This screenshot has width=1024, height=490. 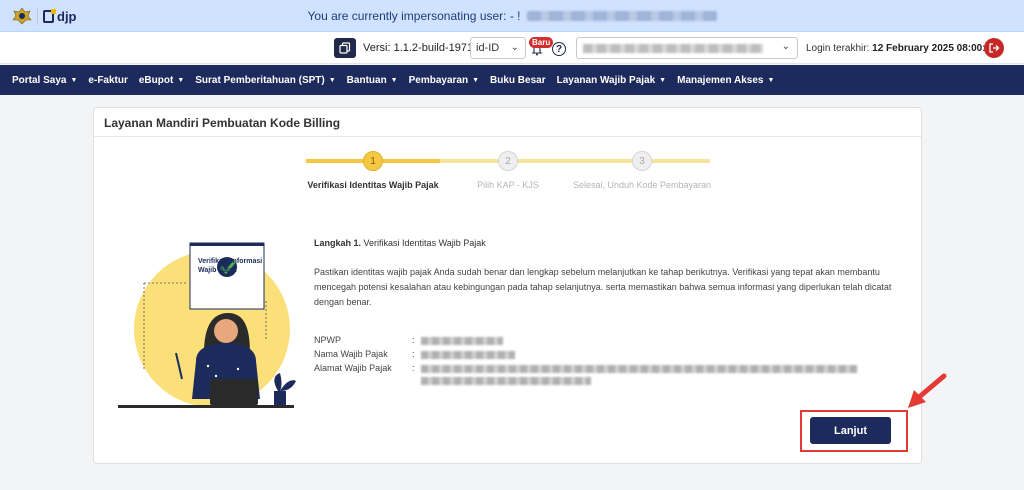 I want to click on nav-ebupot: eBupot ▼, so click(x=161, y=80).